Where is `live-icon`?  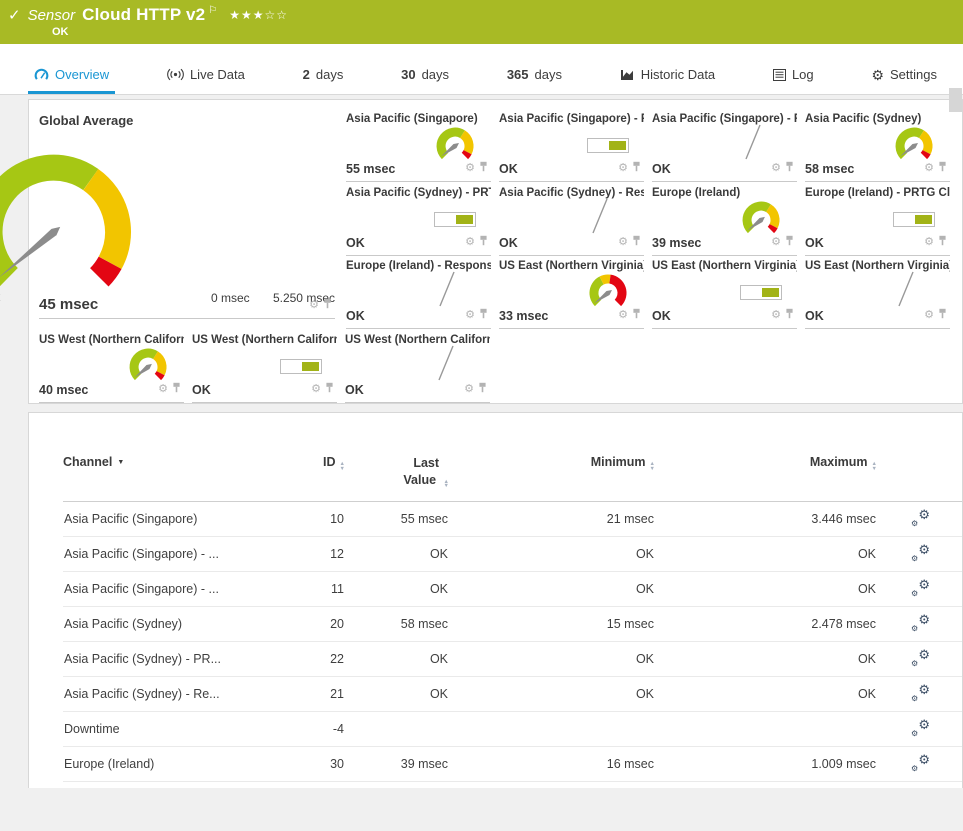
live-icon is located at coordinates (175, 74).